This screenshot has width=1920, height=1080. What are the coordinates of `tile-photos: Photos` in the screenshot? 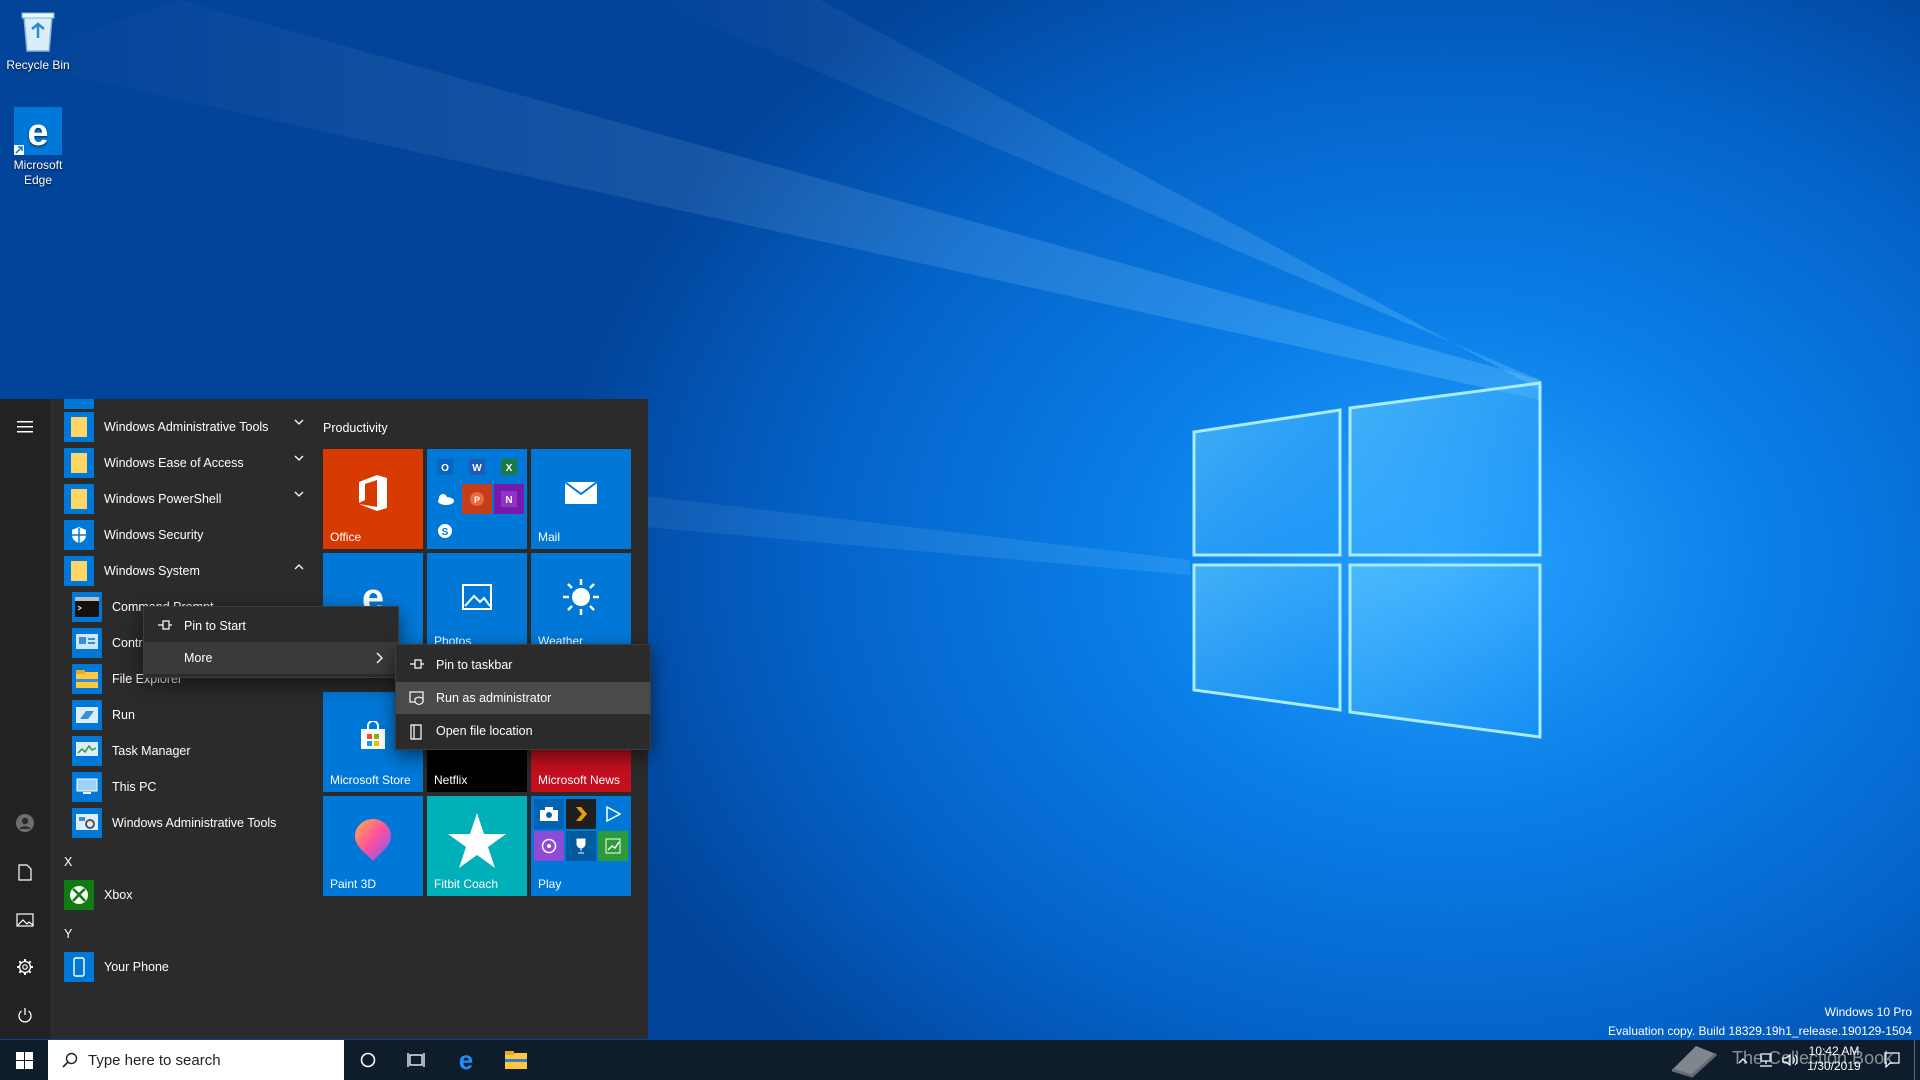 It's located at (477, 603).